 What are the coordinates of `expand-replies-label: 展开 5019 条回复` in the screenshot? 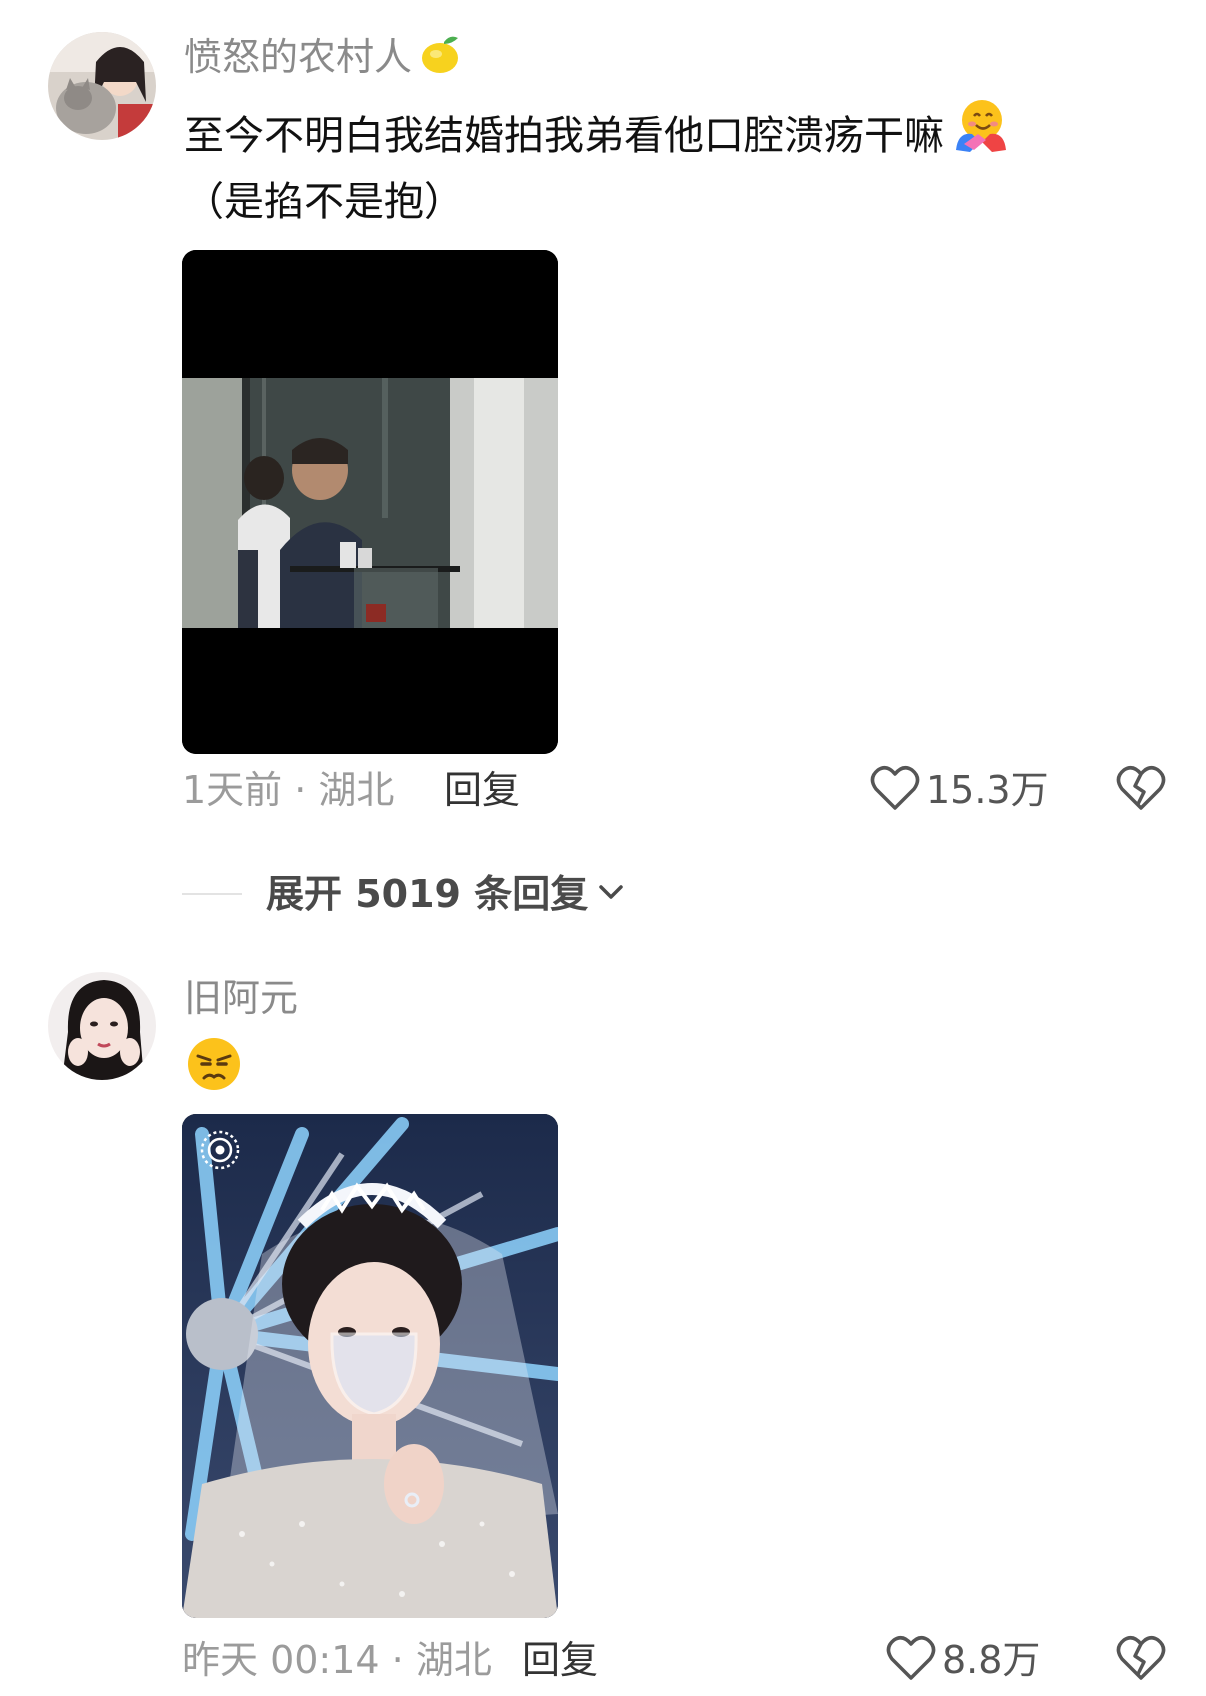 It's located at (427, 894).